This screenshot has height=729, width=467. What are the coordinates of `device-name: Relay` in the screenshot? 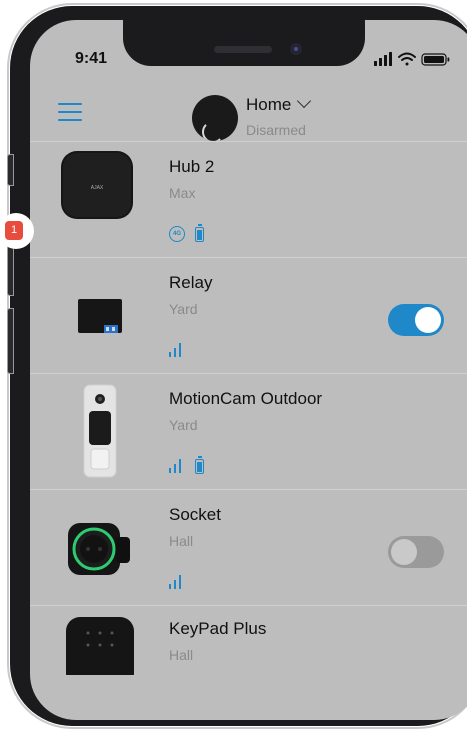 It's located at (191, 282).